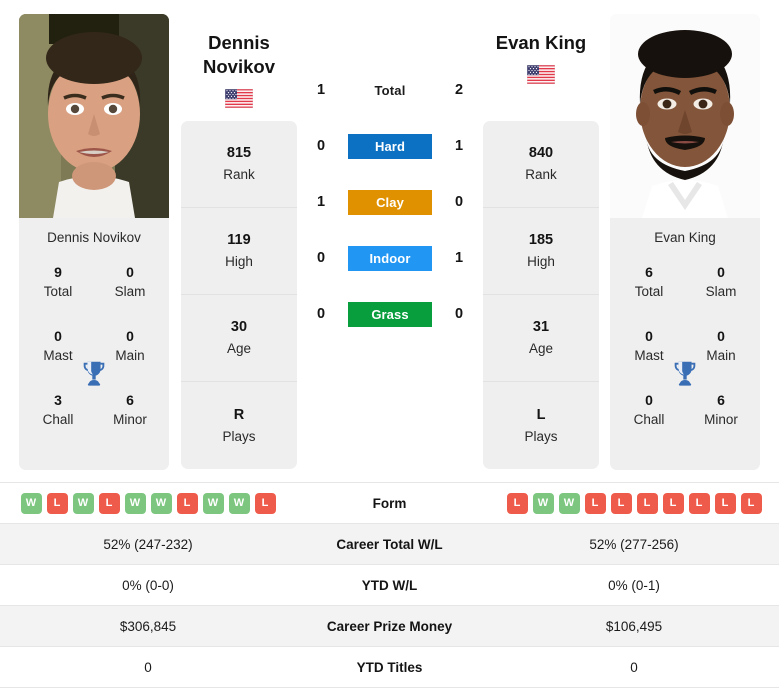  I want to click on surface-badge-hard: Hard, so click(390, 146).